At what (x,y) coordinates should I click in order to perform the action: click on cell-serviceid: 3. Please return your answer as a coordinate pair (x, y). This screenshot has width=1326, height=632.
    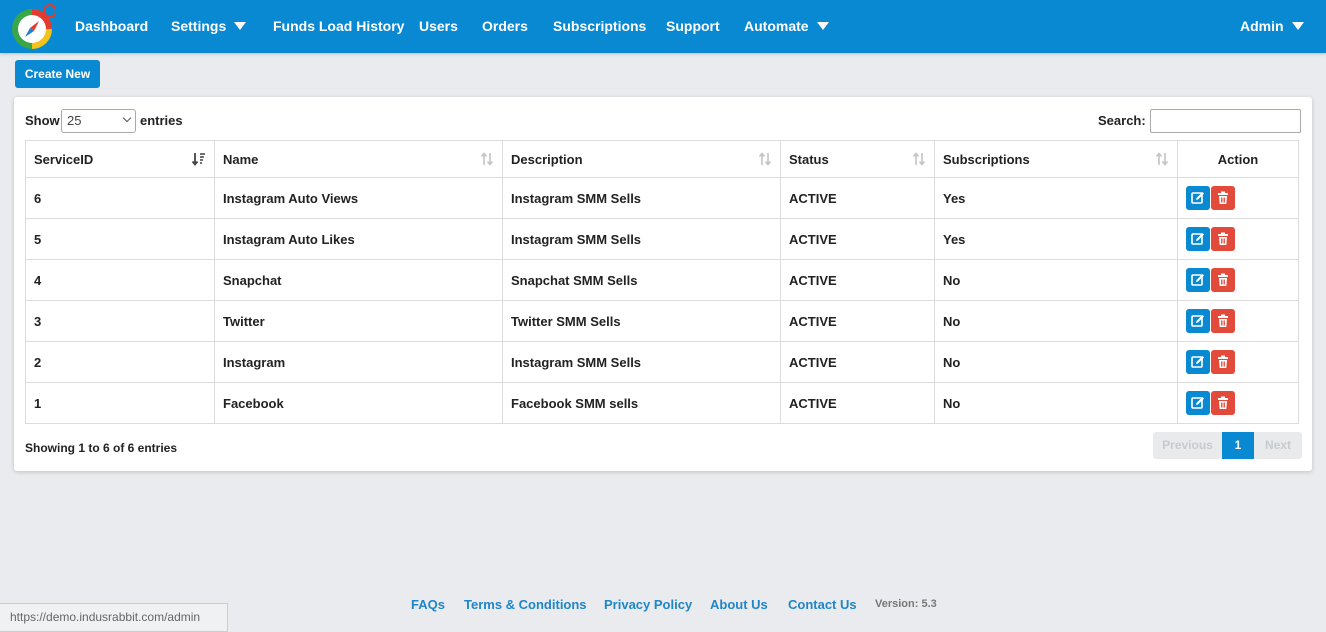
    Looking at the image, I should click on (120, 321).